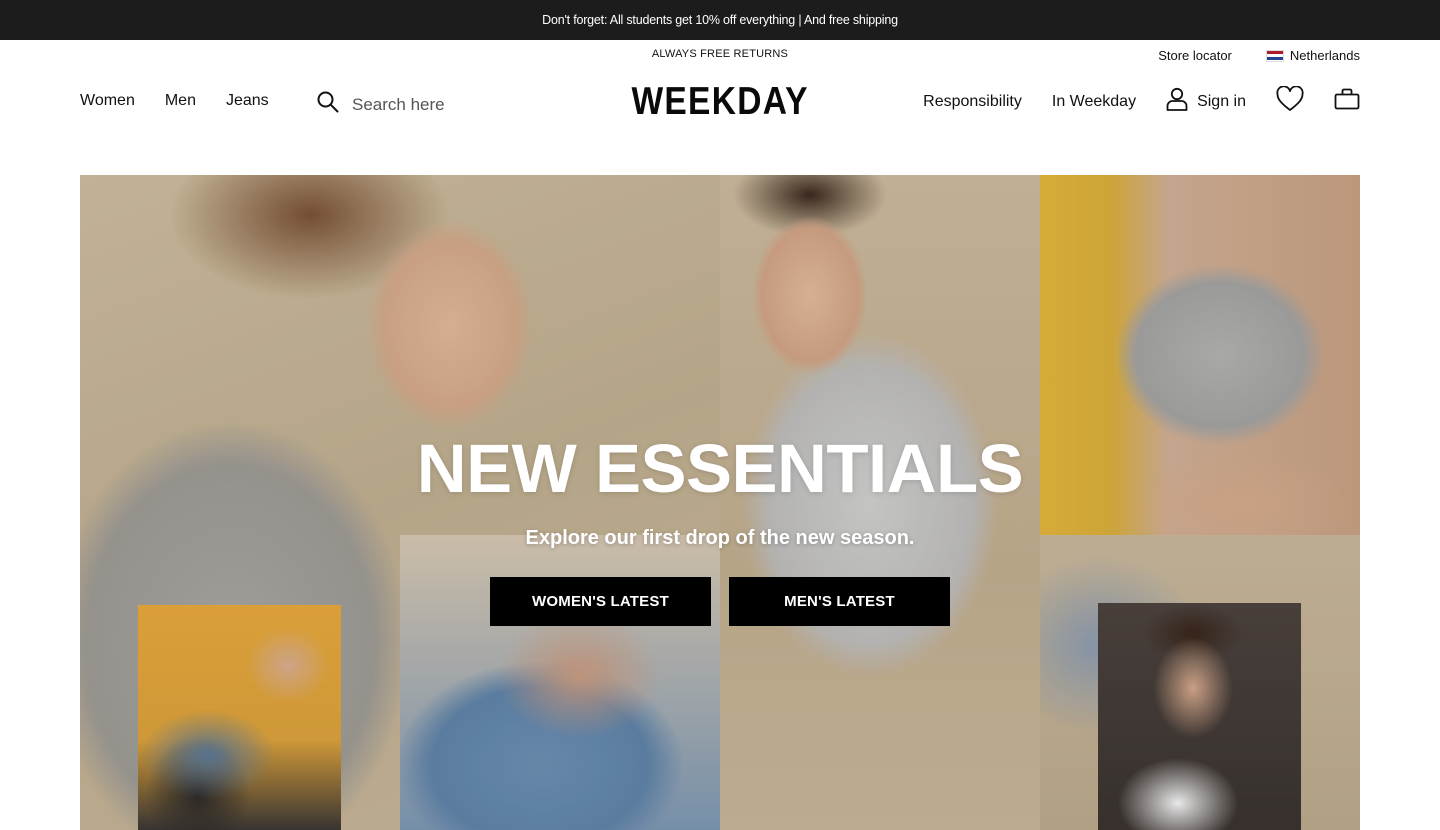  Describe the element at coordinates (600, 601) in the screenshot. I see `womens-latest-button: WOMEN'S LATEST` at that location.